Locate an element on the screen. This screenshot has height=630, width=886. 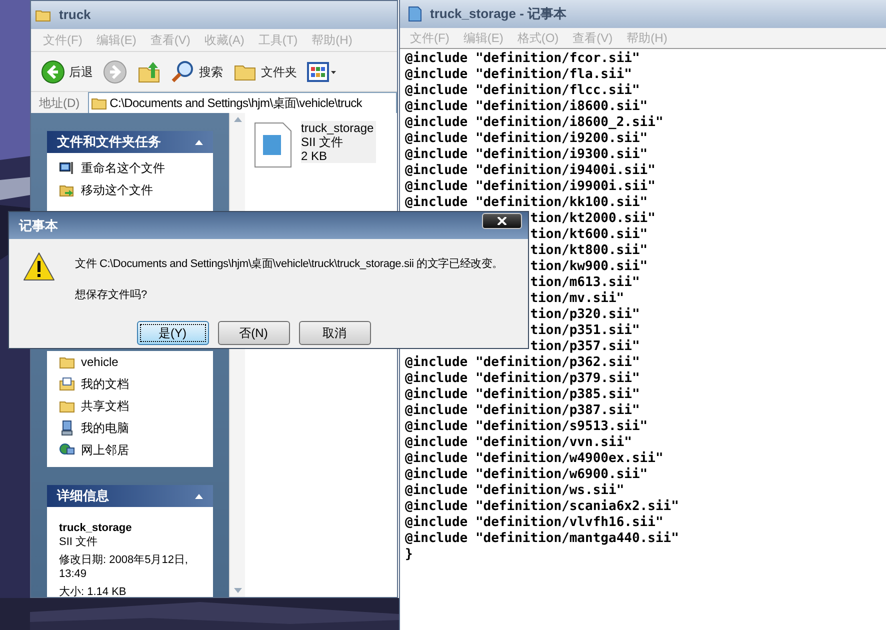
panel-title: 文件和文件夹任务 is located at coordinates (109, 142).